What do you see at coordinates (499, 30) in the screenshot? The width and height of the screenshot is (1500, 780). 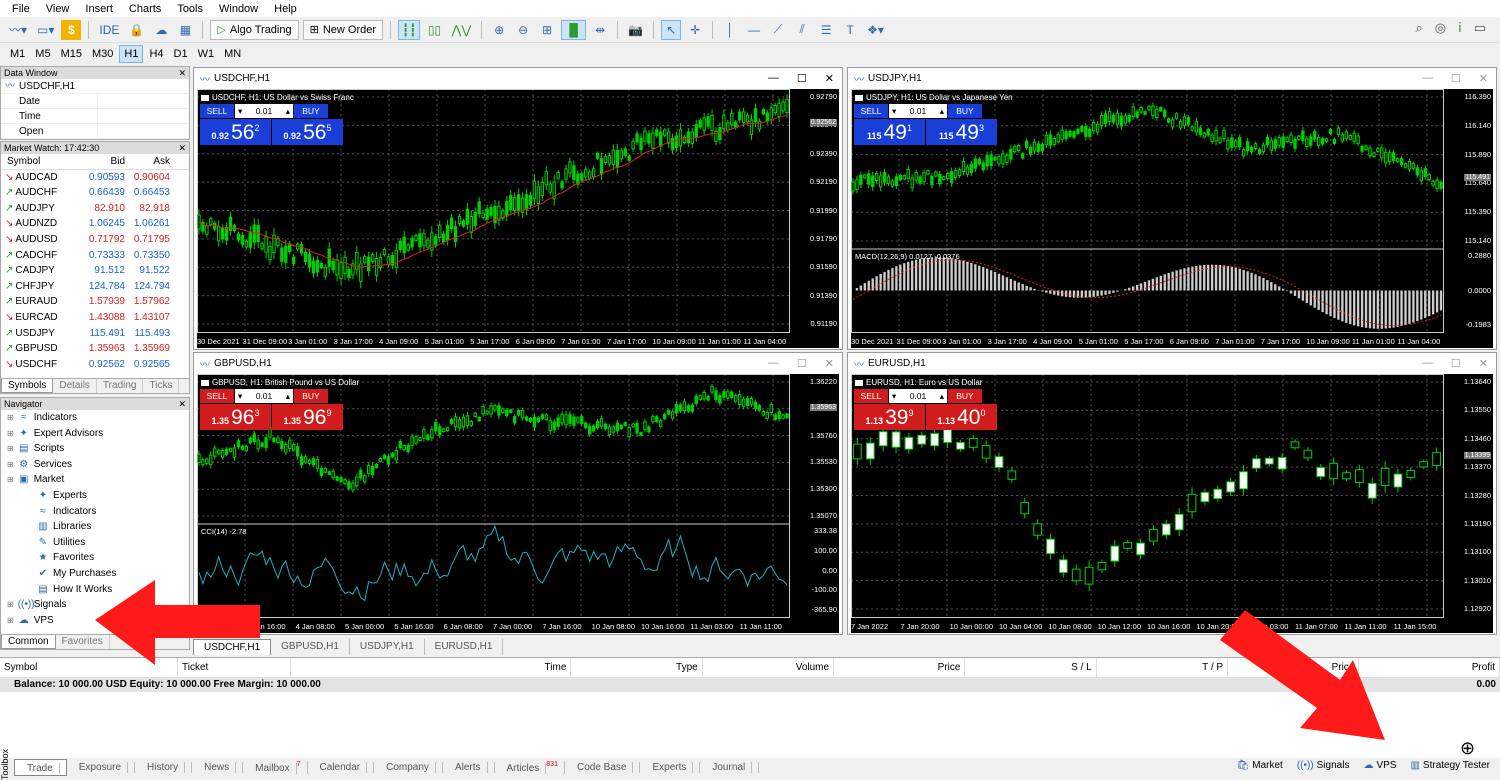 I see `zoom-in-icon: ⊕` at bounding box center [499, 30].